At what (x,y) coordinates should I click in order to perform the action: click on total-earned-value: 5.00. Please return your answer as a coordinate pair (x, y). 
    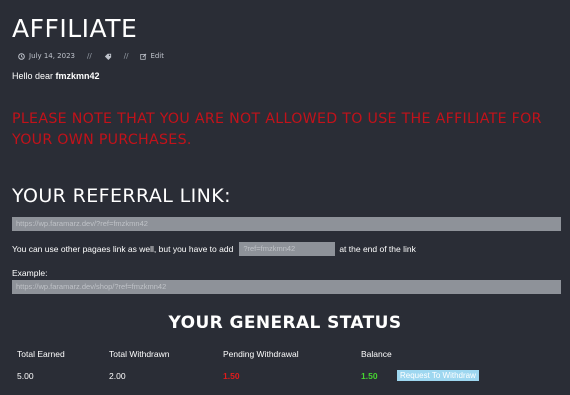
    Looking at the image, I should click on (25, 376).